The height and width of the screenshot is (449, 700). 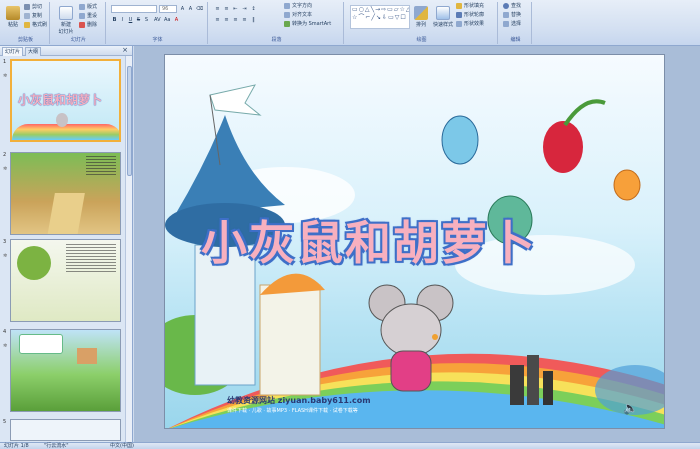 I want to click on select-label: 选择, so click(x=516, y=24).